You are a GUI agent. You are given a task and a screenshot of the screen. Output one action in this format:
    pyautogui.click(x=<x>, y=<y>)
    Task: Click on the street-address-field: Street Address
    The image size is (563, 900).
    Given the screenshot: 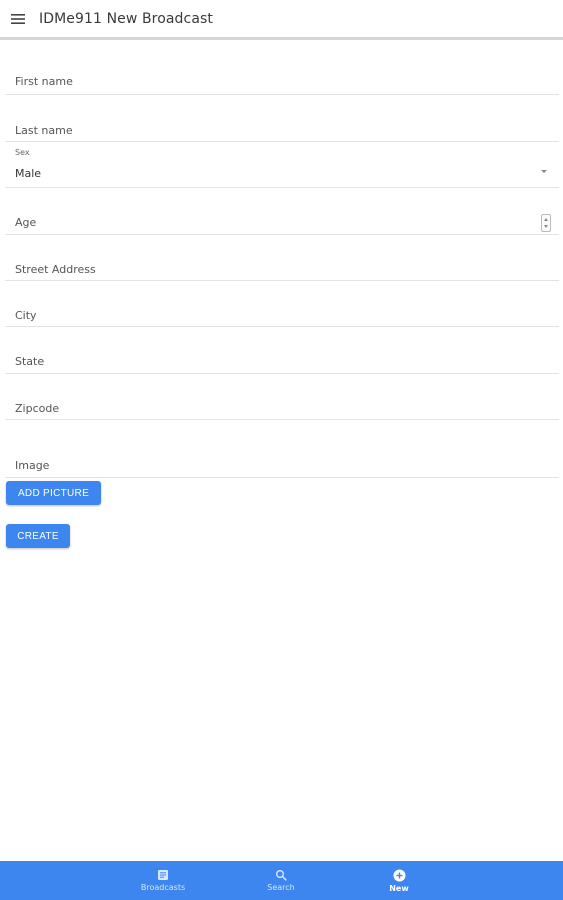 What is the action you would take?
    pyautogui.click(x=282, y=258)
    